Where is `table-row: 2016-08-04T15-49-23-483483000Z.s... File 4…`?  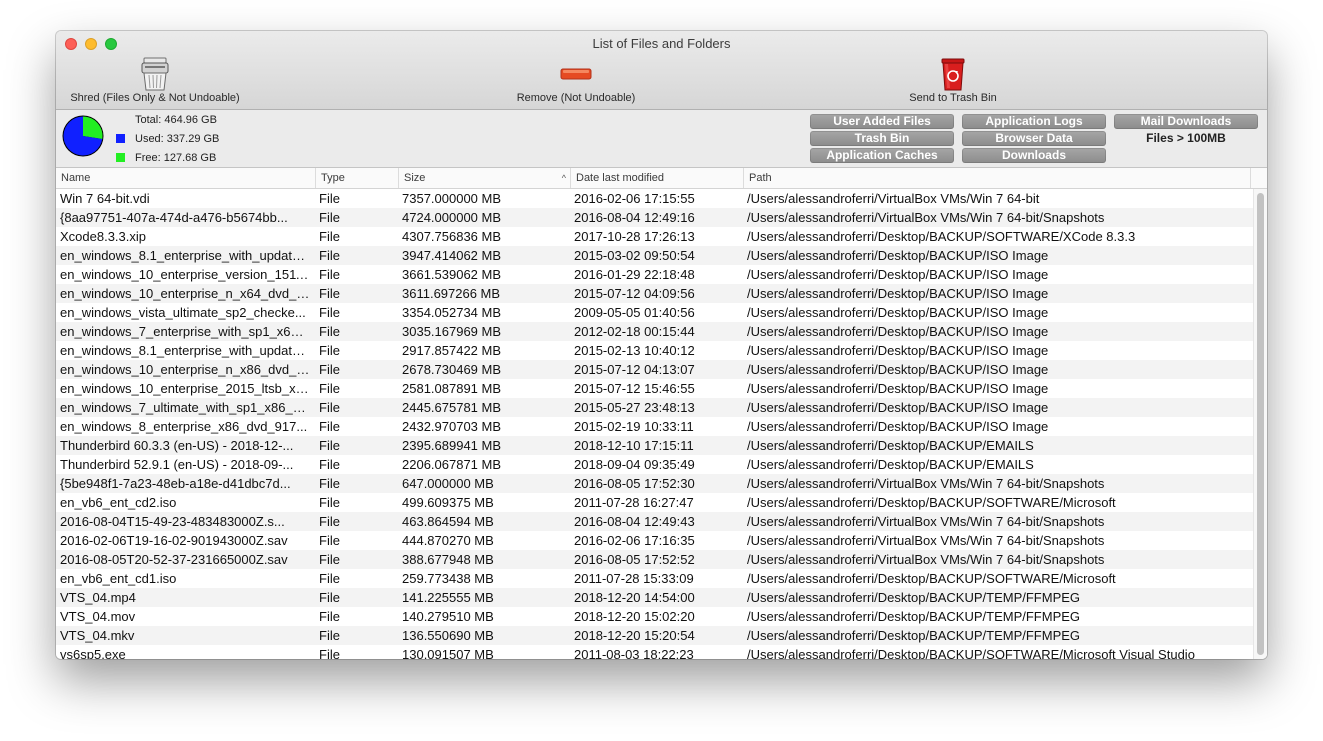
table-row: 2016-08-04T15-49-23-483483000Z.s... File 4… is located at coordinates (655, 521).